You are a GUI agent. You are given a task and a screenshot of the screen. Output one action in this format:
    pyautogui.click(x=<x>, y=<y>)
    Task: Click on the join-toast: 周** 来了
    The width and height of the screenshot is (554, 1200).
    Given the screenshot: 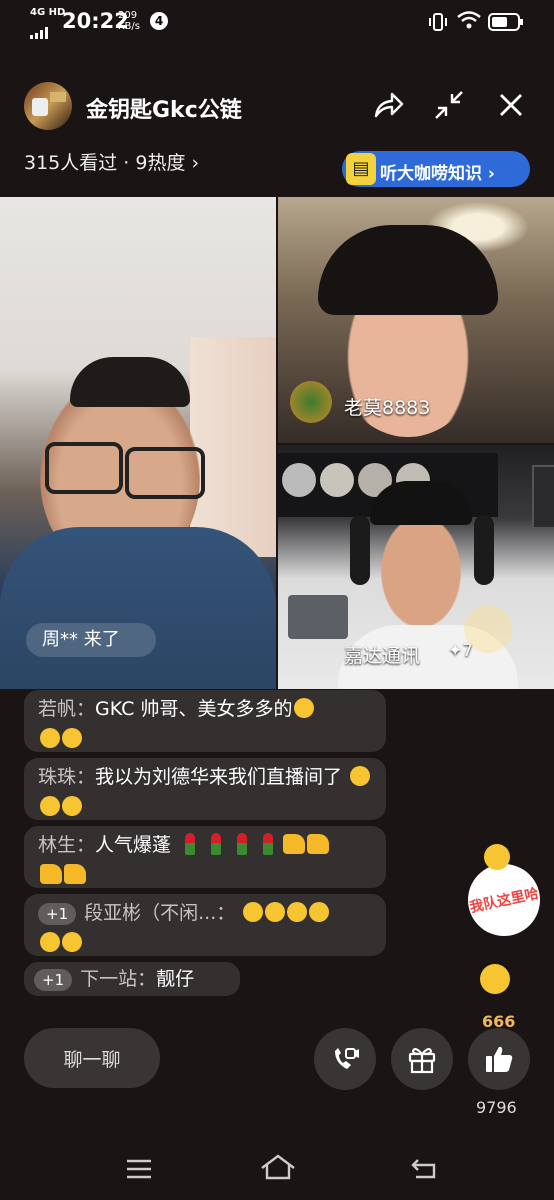 What is the action you would take?
    pyautogui.click(x=91, y=640)
    